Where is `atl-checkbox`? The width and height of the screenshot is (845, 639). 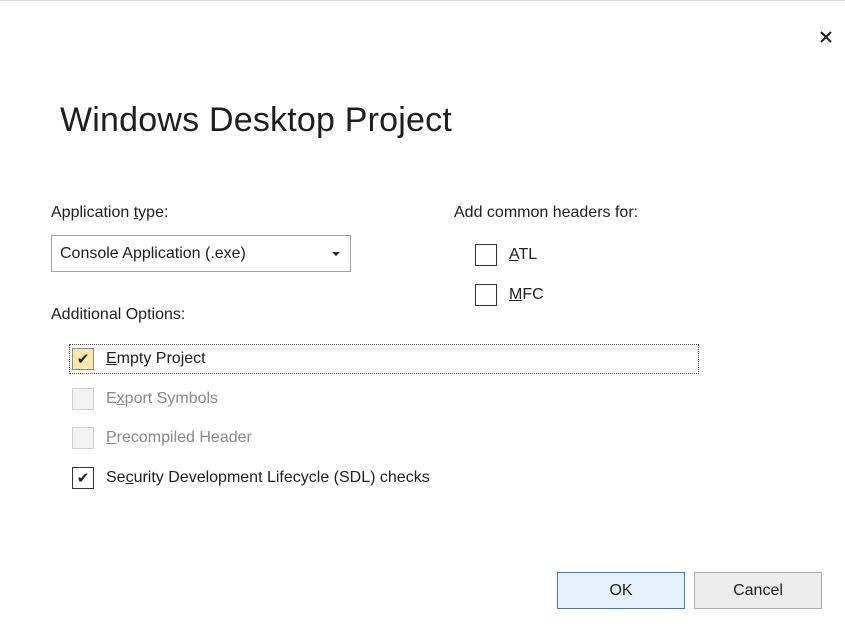
atl-checkbox is located at coordinates (486, 255).